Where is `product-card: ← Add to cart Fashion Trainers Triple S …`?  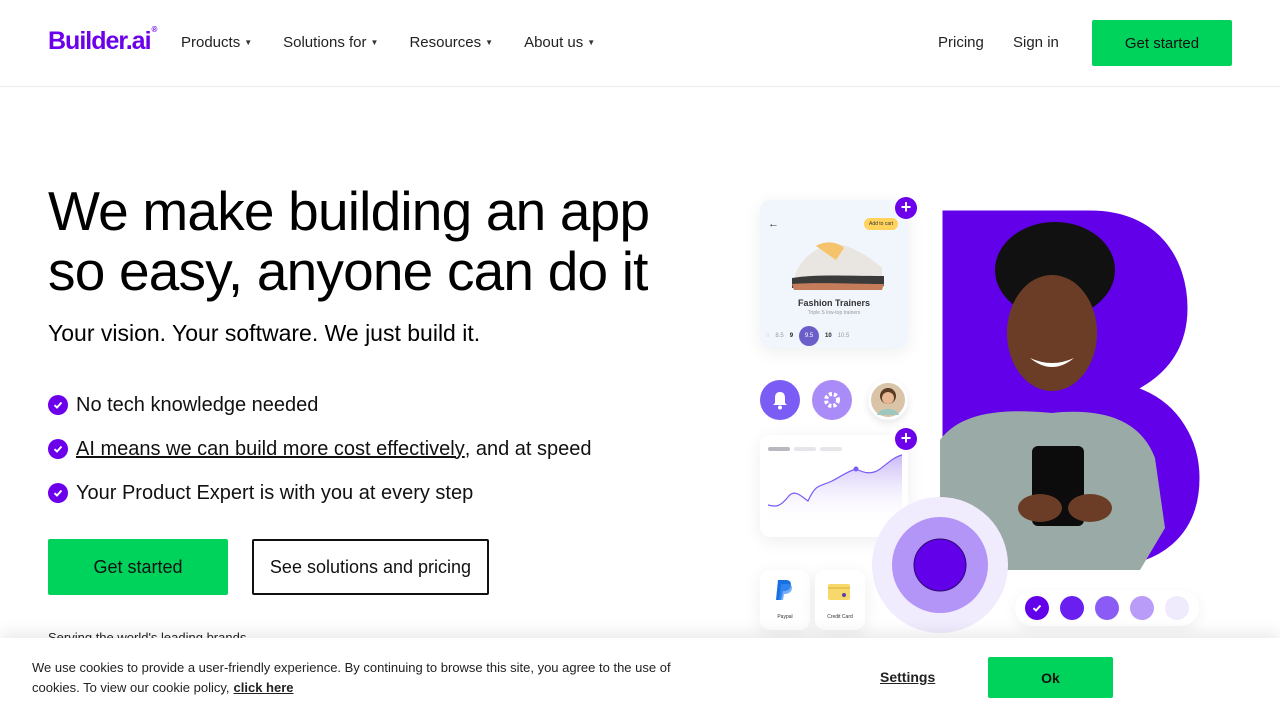
product-card: ← Add to cart Fashion Trainers Triple S … is located at coordinates (834, 274).